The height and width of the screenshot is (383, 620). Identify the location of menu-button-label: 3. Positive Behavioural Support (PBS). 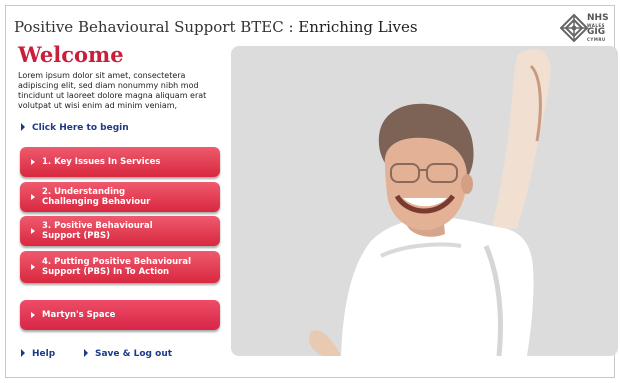
(97, 231).